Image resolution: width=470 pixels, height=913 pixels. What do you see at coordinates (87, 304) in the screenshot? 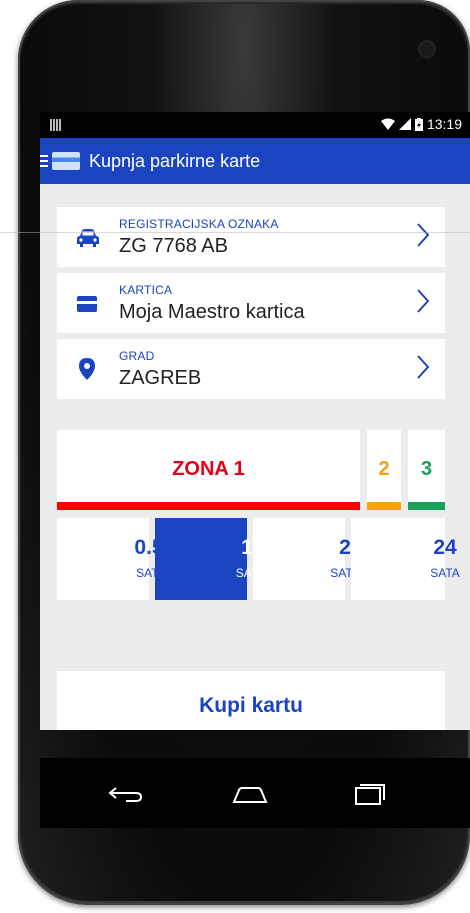
I see `credit-card-icon` at bounding box center [87, 304].